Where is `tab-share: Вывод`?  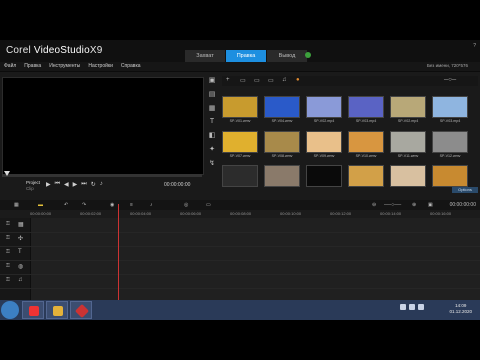 tab-share: Вывод is located at coordinates (287, 56).